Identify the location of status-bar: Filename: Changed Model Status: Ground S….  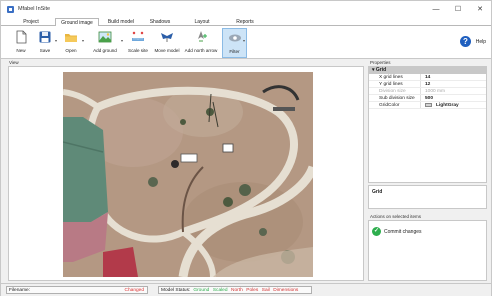
(246, 289).